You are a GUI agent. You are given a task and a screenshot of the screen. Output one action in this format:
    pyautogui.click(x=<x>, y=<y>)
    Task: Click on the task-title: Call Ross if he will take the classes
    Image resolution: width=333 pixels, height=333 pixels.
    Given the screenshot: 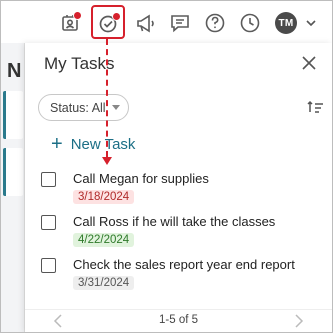 What is the action you would take?
    pyautogui.click(x=174, y=221)
    